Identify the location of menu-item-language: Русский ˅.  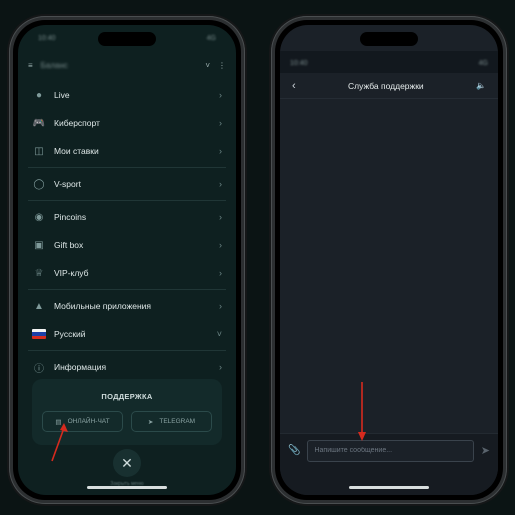
(127, 334).